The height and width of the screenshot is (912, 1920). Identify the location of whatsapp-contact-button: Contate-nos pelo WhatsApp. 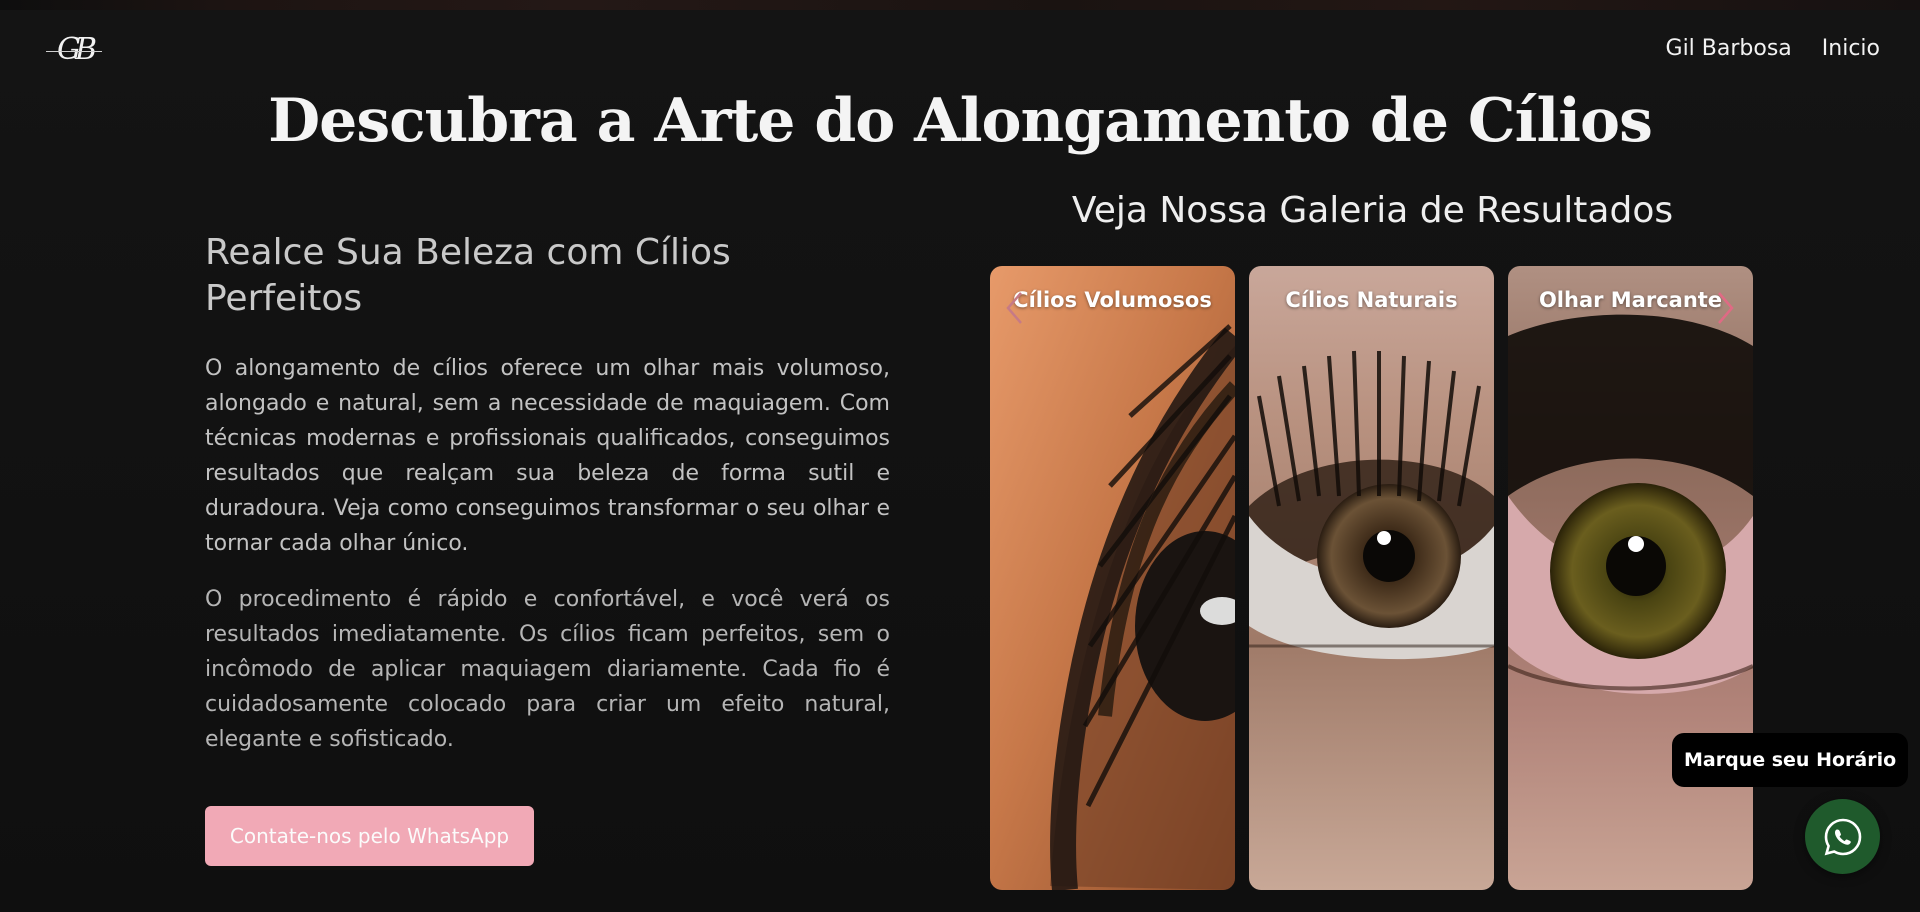
(369, 836).